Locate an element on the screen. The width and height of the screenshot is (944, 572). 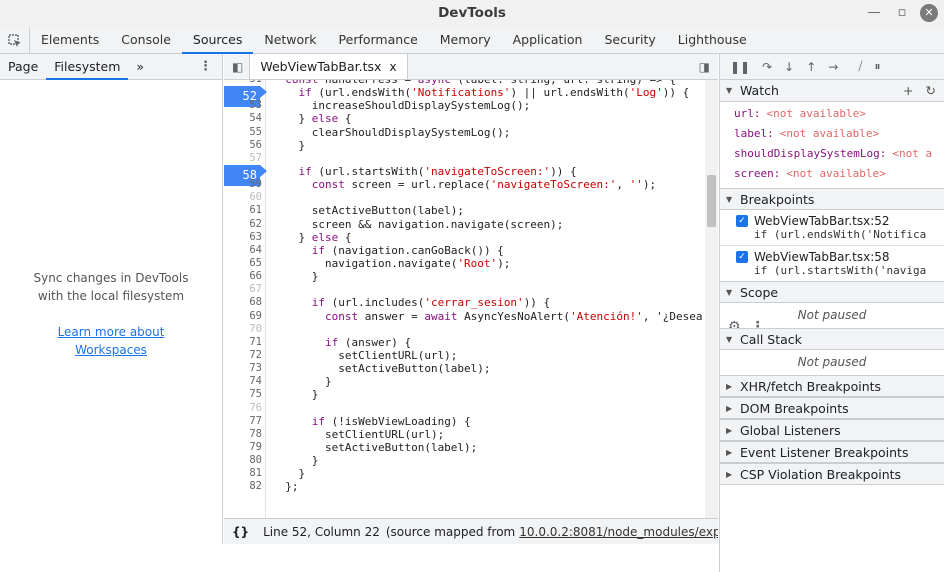
line-number: 81 is located at coordinates (243, 473).